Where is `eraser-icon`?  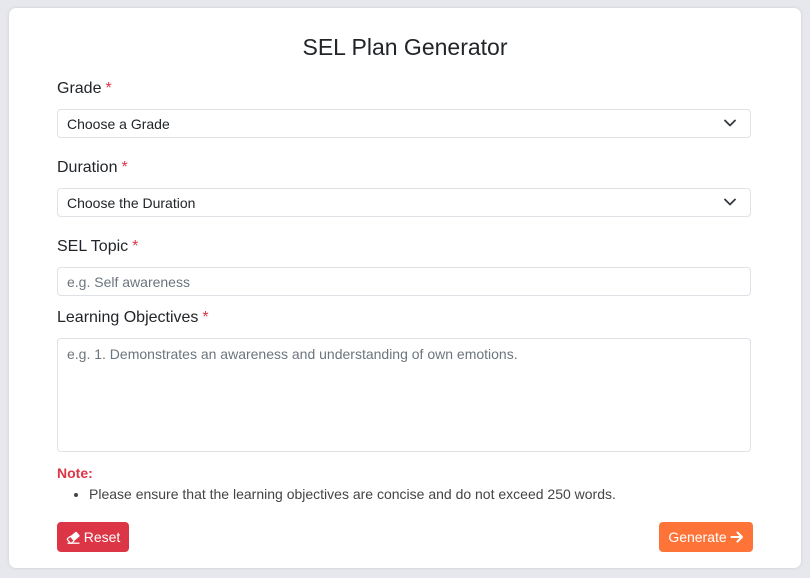 eraser-icon is located at coordinates (73, 537).